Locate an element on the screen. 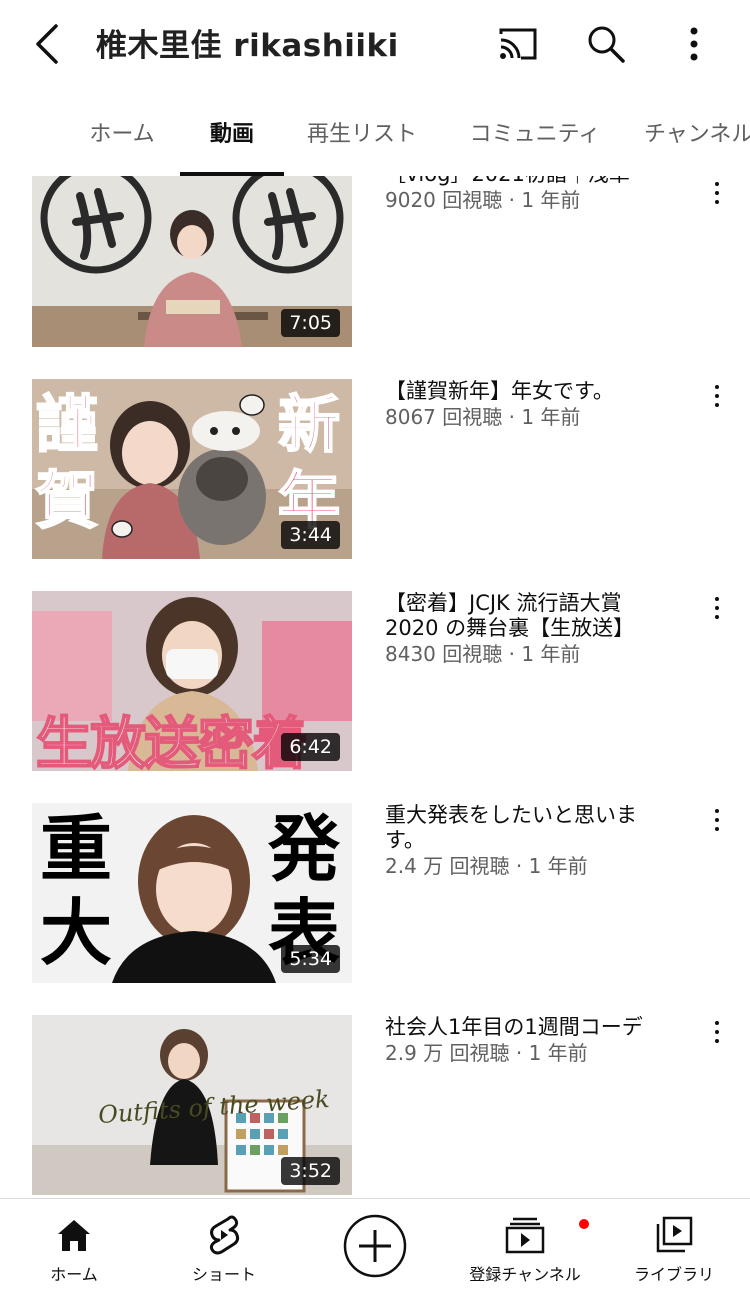 This screenshot has width=750, height=1294. back-button is located at coordinates (48, 44).